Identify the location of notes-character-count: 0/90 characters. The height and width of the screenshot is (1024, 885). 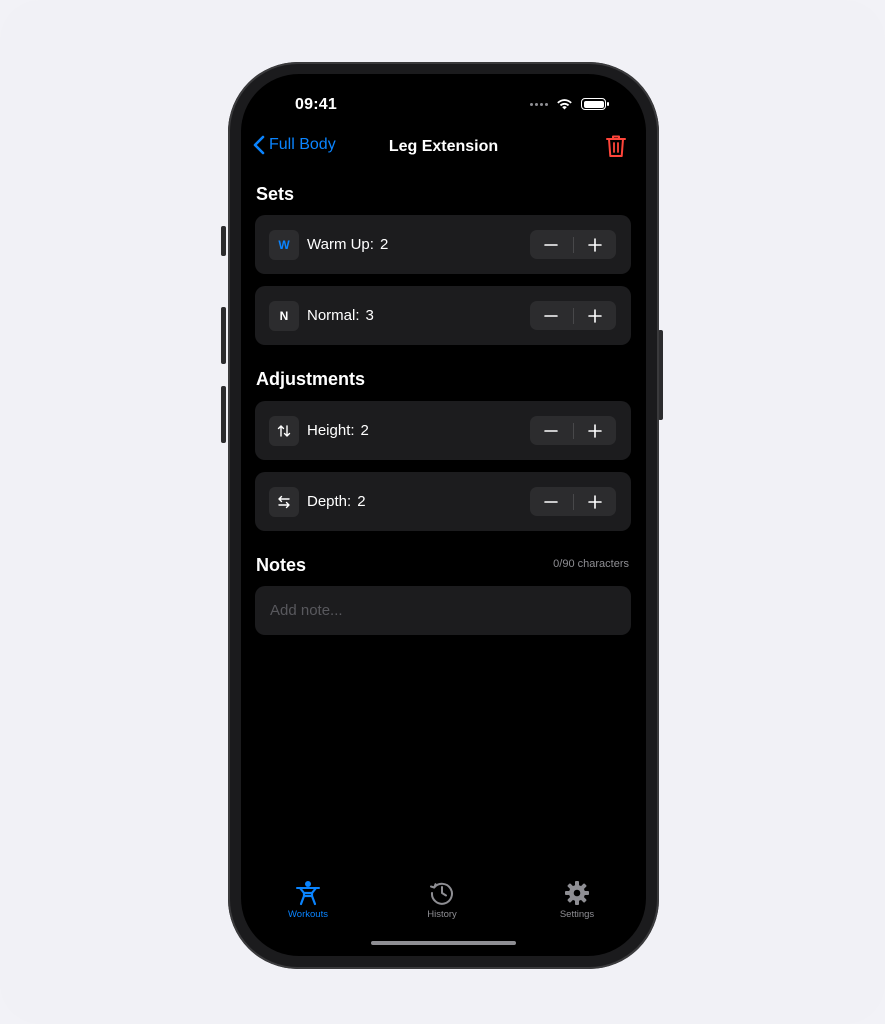
(591, 564).